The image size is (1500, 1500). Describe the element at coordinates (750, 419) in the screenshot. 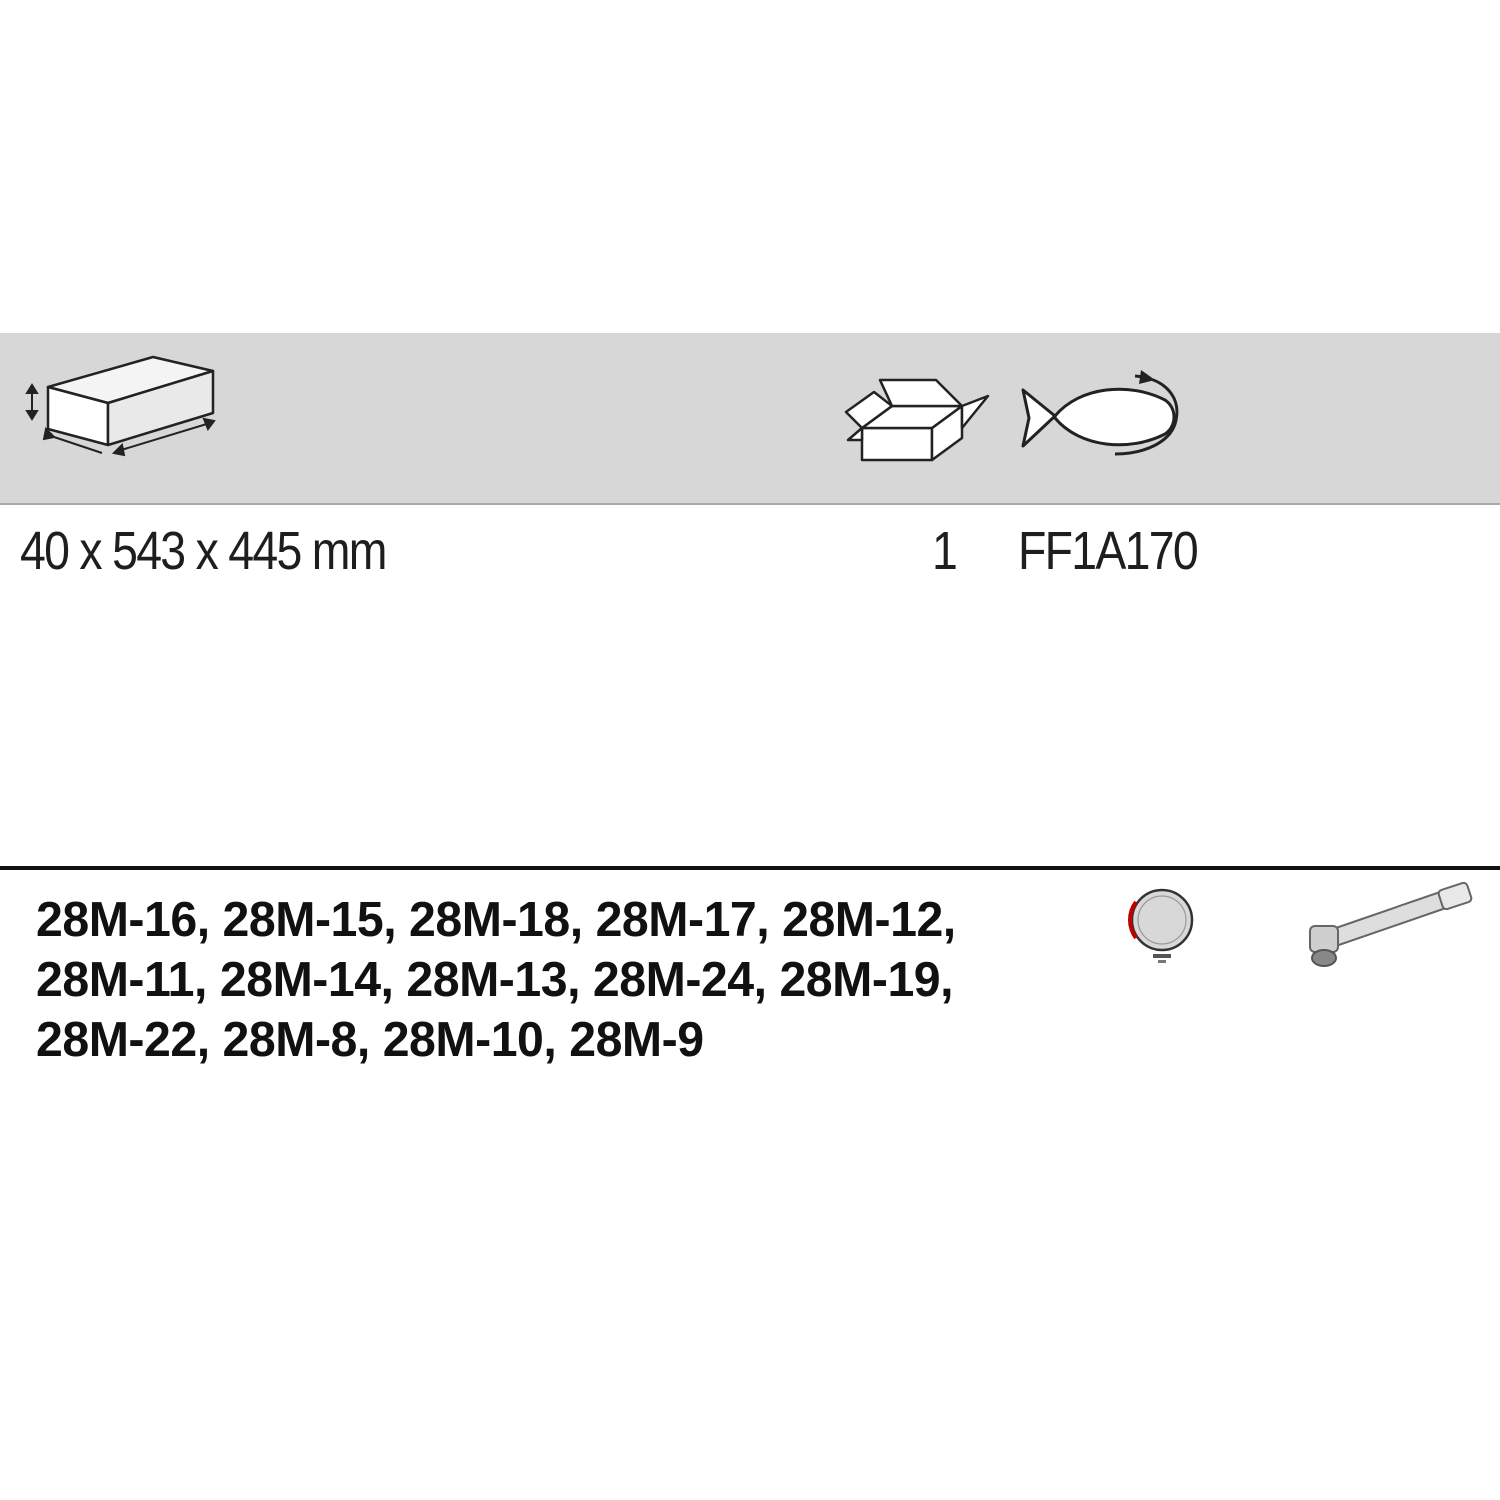

I see `header-band` at that location.